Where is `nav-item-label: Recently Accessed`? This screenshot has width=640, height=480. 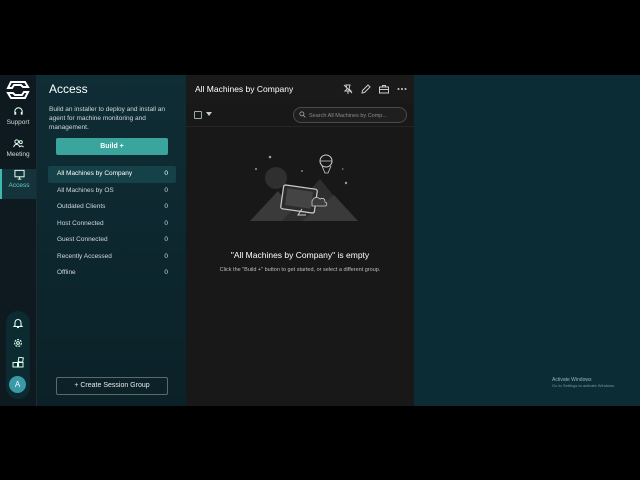 nav-item-label: Recently Accessed is located at coordinates (84, 256).